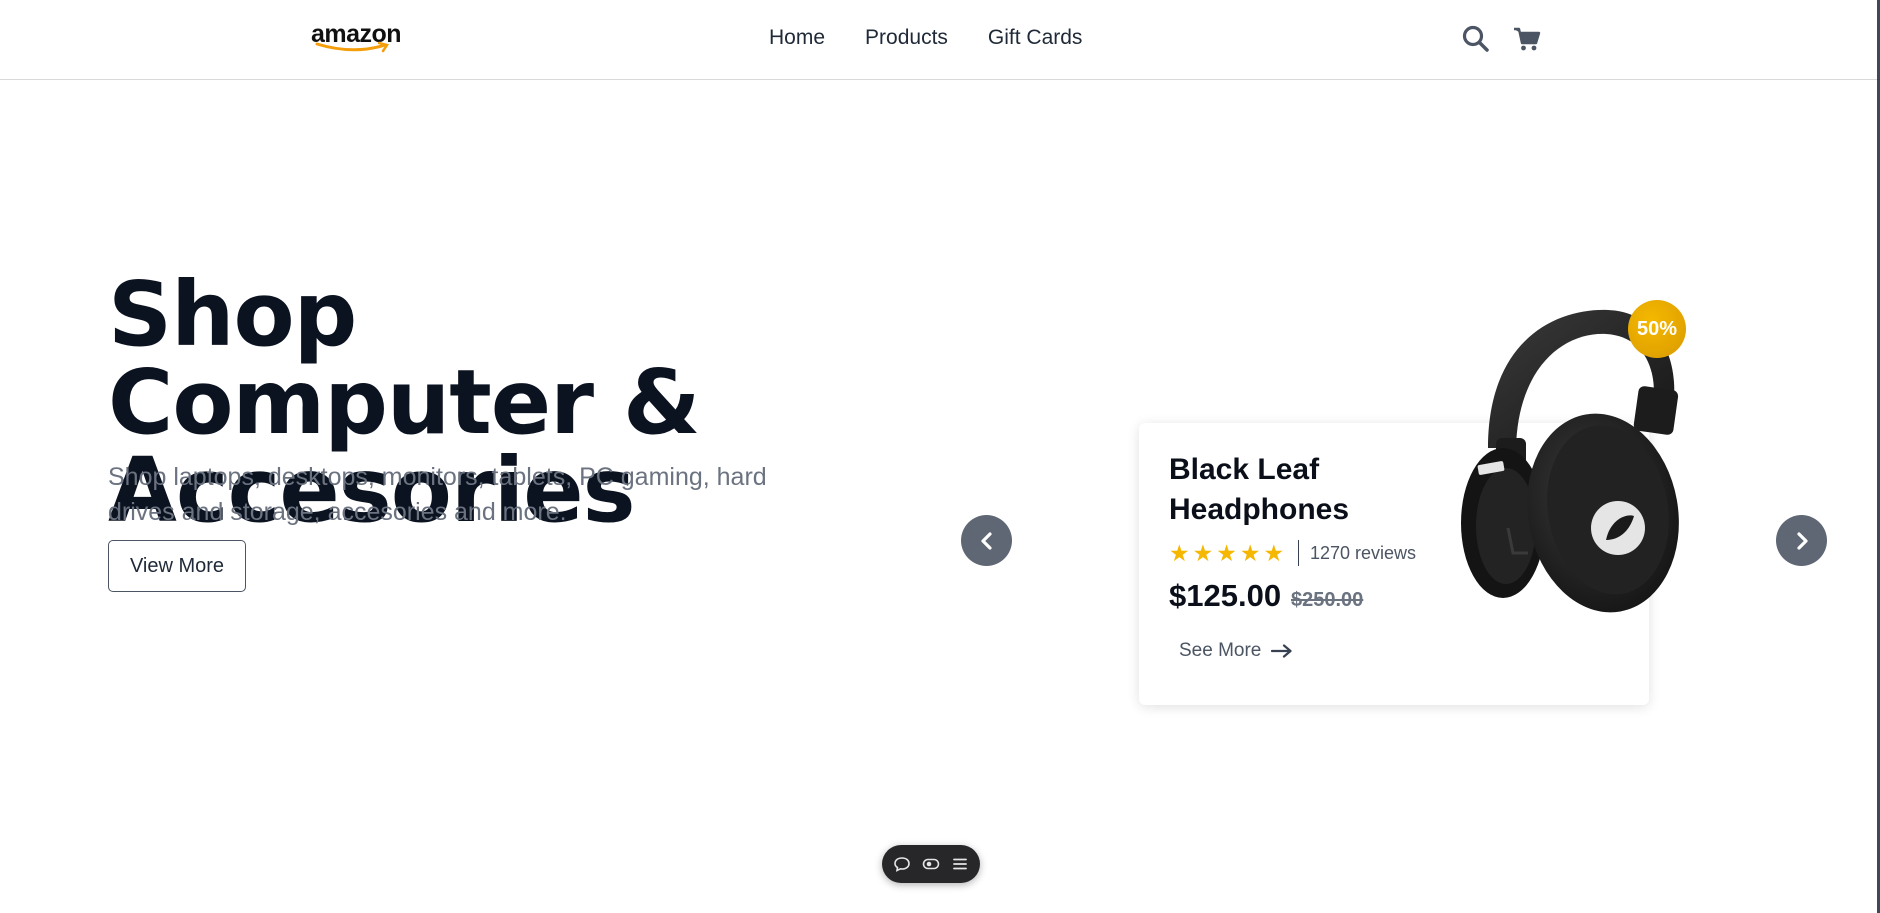 This screenshot has height=913, width=1880. Describe the element at coordinates (356, 37) in the screenshot. I see `amazon-logo: amazon` at that location.